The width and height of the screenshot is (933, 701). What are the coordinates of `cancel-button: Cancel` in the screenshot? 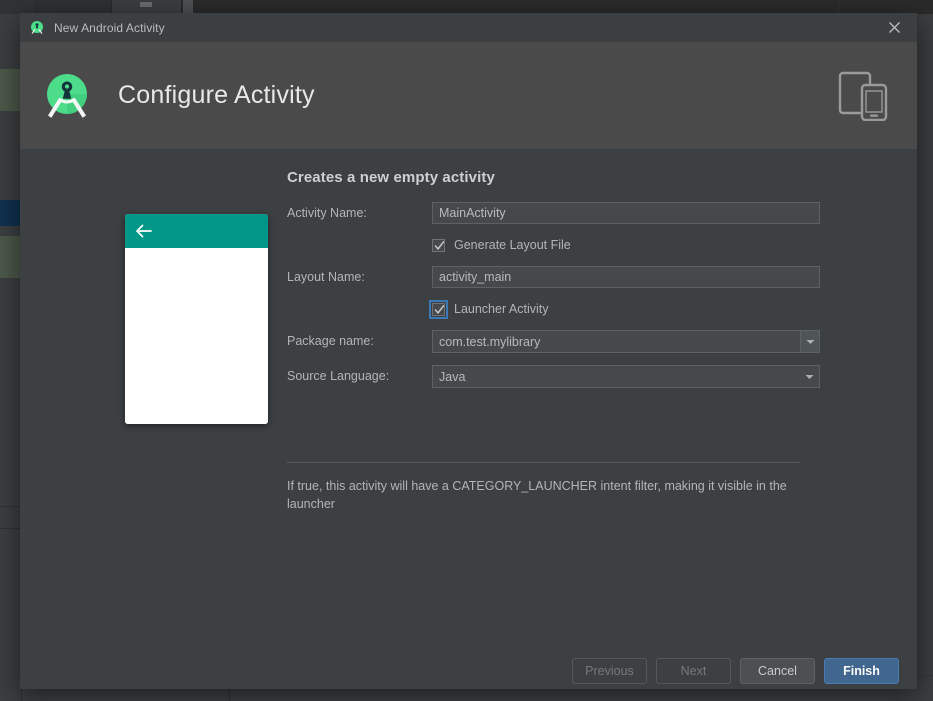 It's located at (777, 670).